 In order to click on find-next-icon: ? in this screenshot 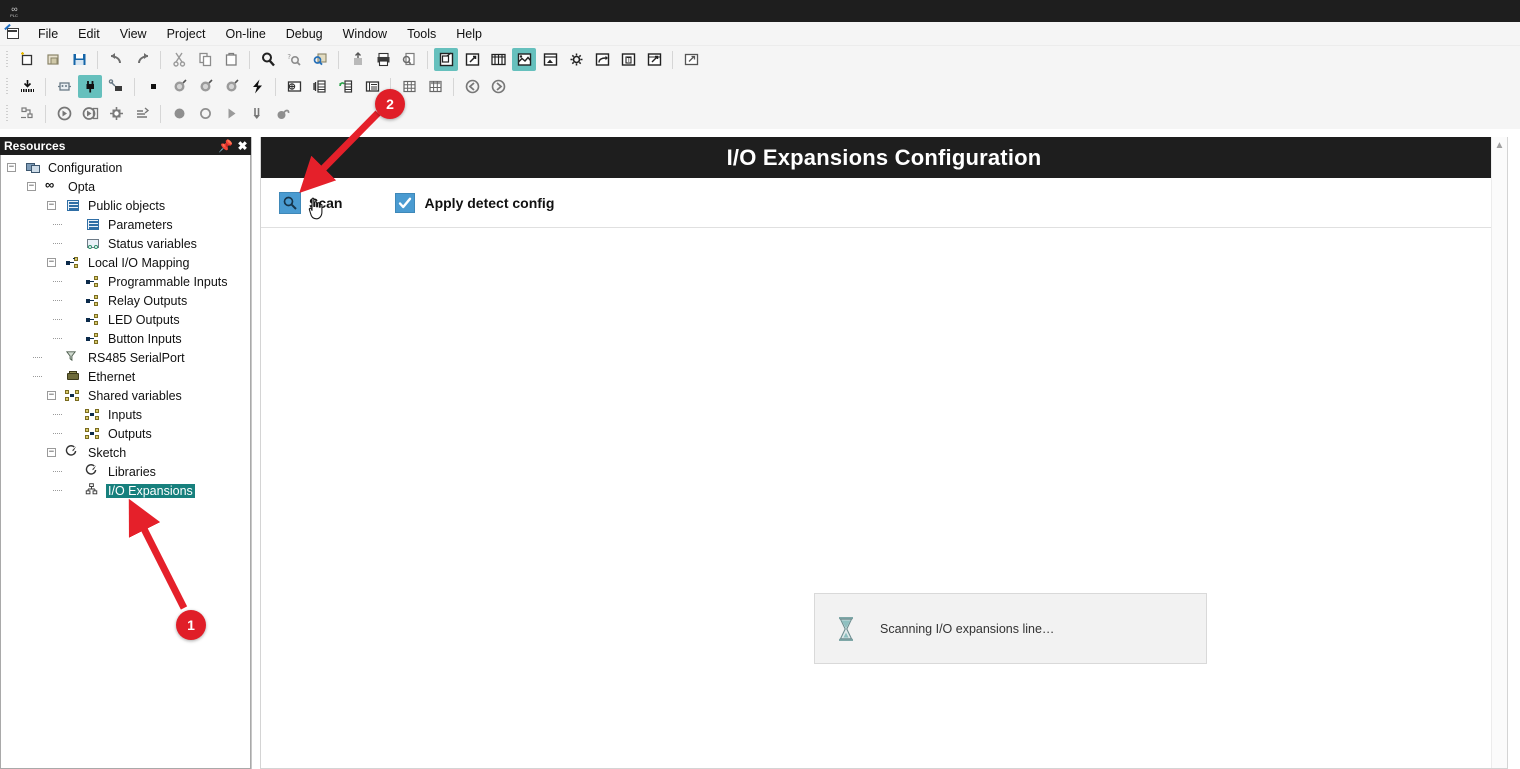, I will do `click(294, 59)`.